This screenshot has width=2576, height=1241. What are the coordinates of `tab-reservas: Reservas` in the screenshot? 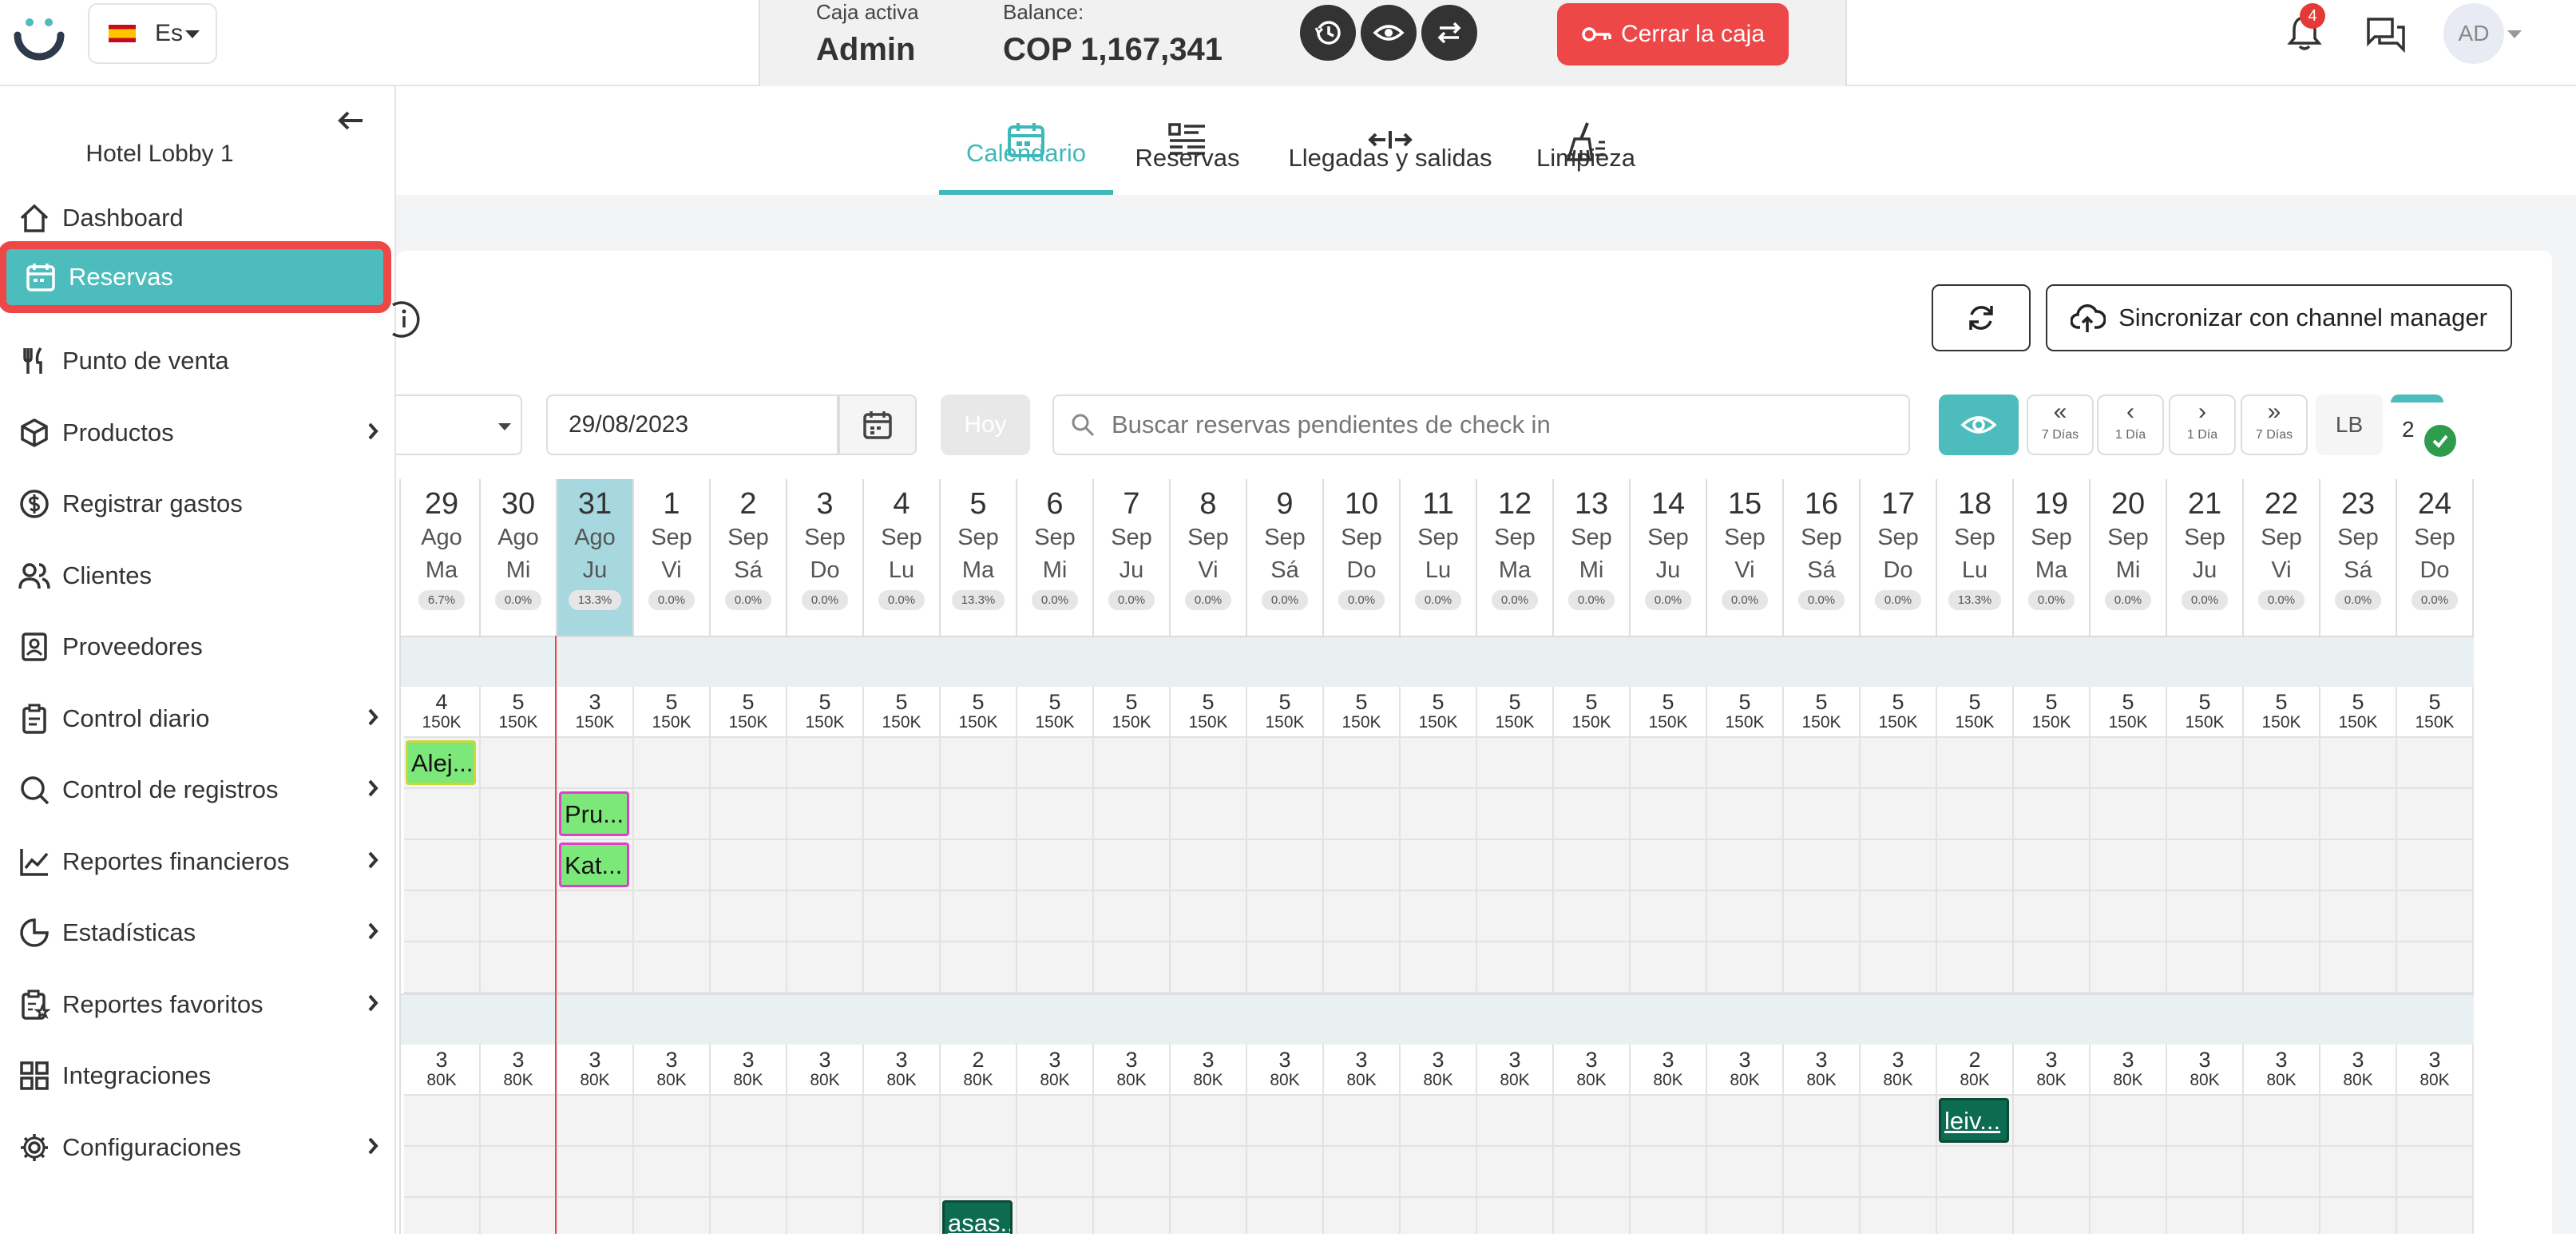 It's located at (1187, 148).